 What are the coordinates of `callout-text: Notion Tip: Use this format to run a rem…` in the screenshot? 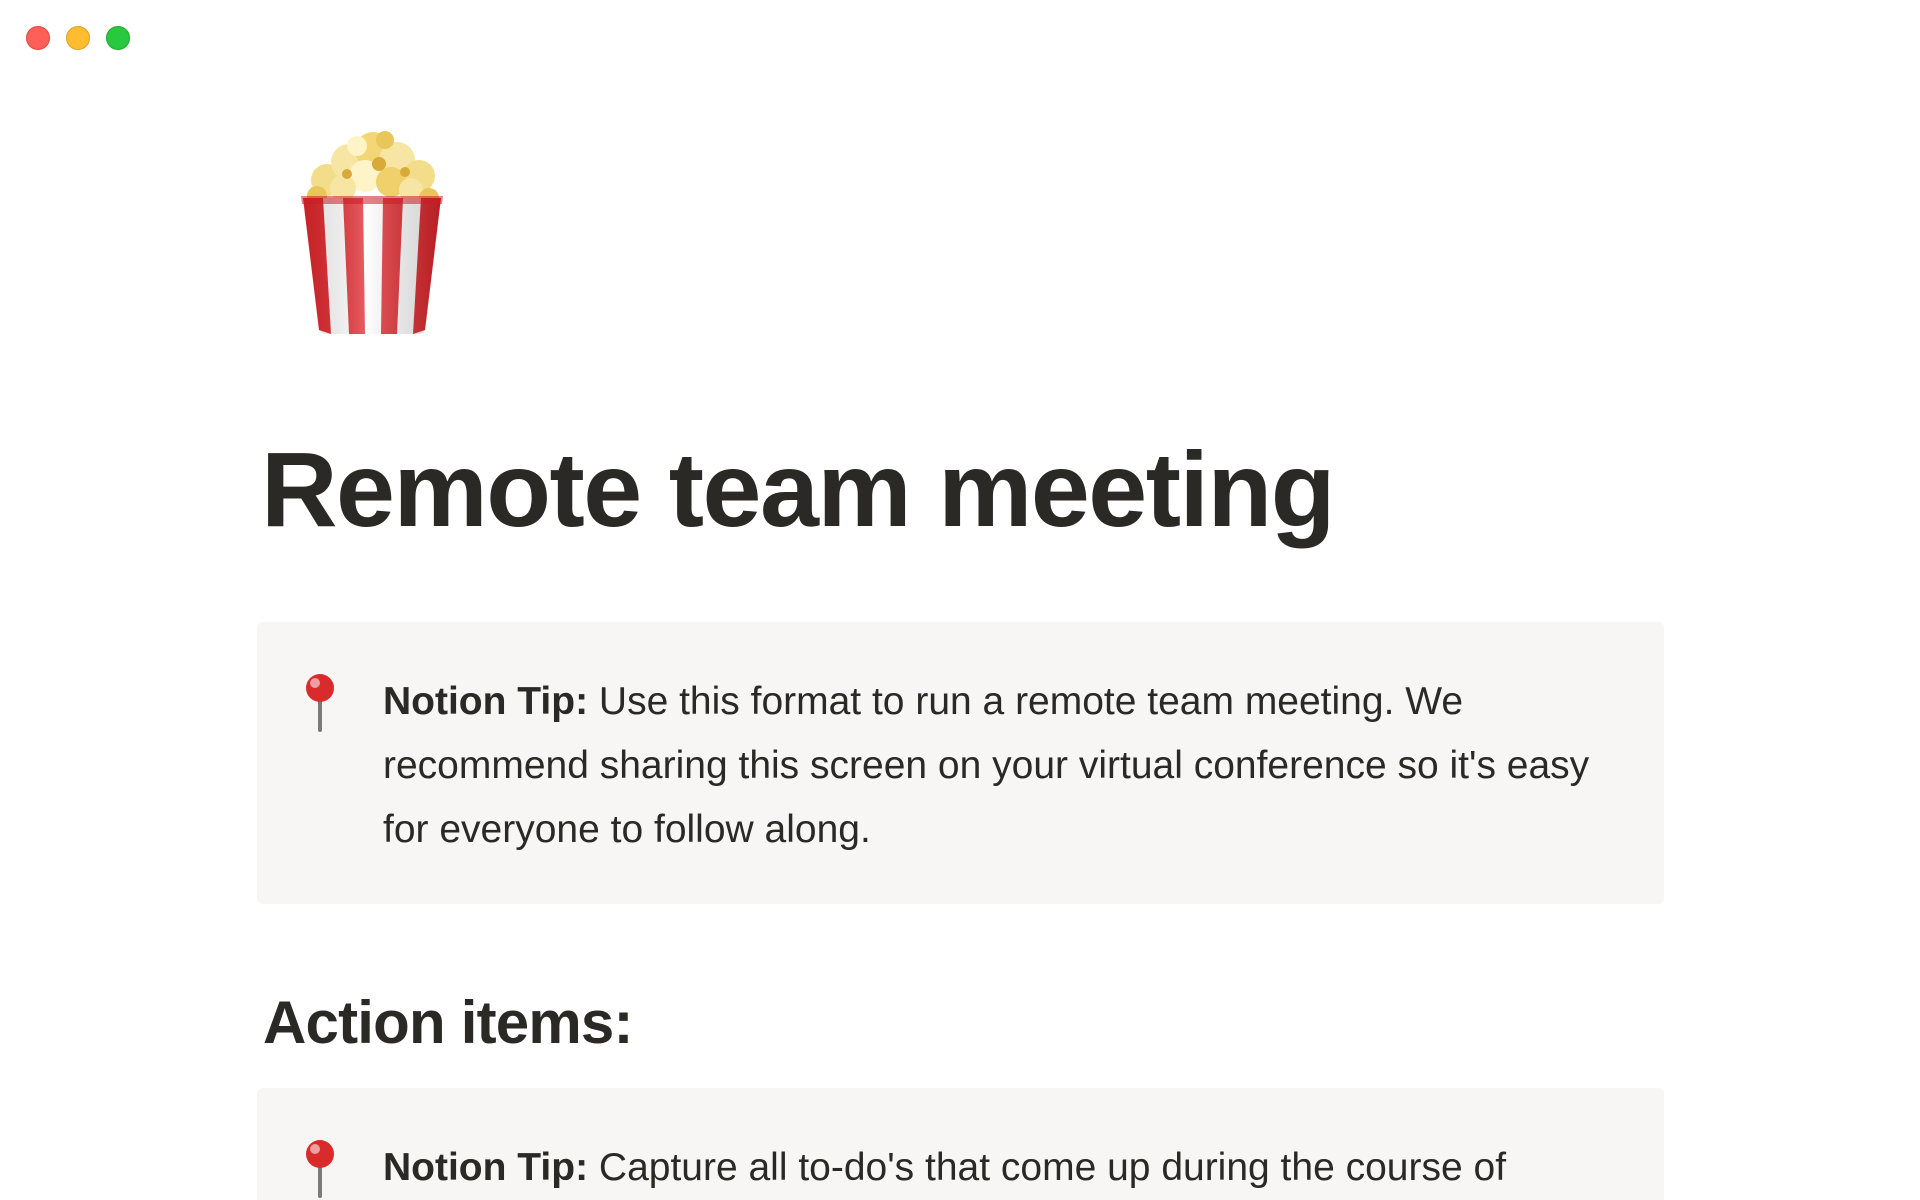 It's located at (998, 766).